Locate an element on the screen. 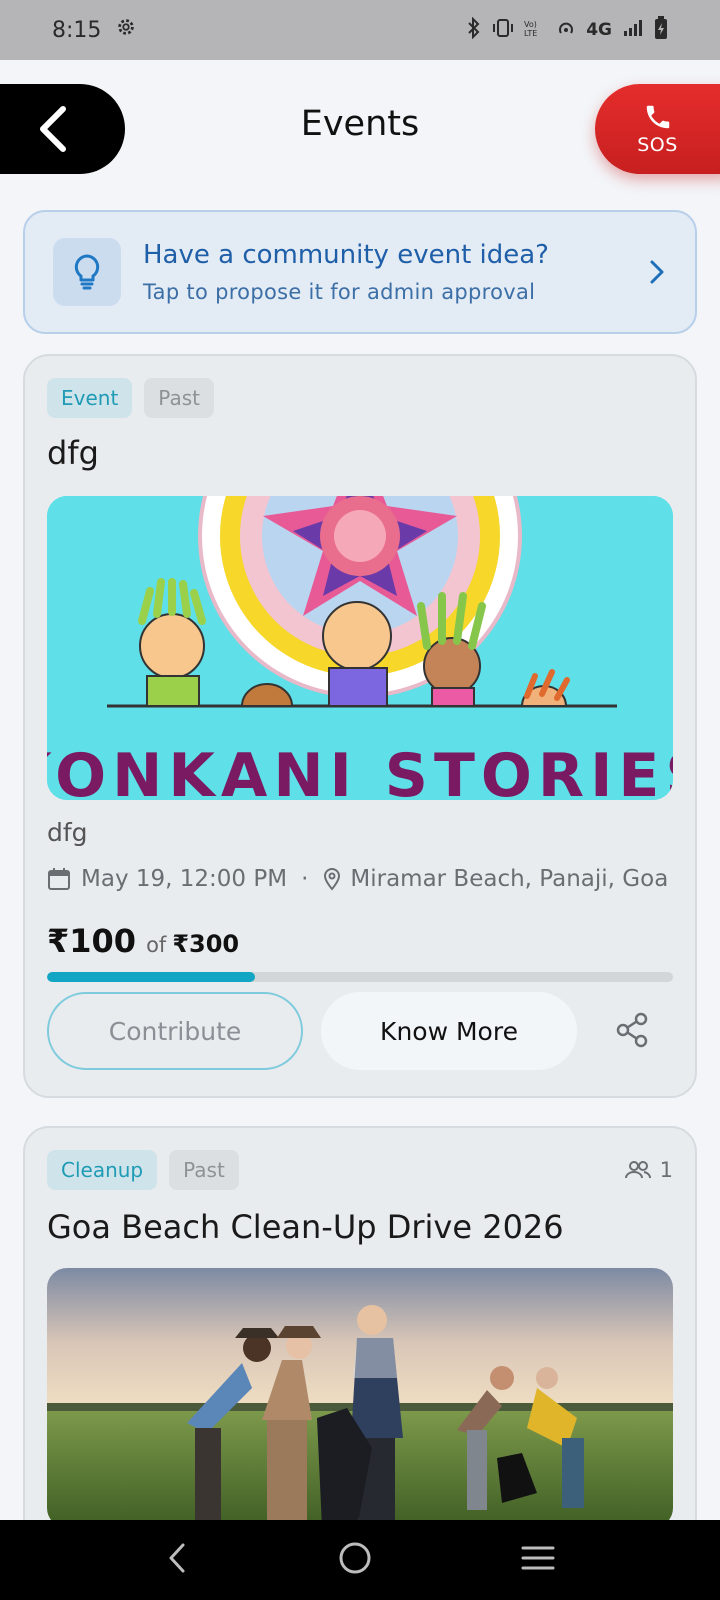  svg-text: LTE is located at coordinates (530, 33).